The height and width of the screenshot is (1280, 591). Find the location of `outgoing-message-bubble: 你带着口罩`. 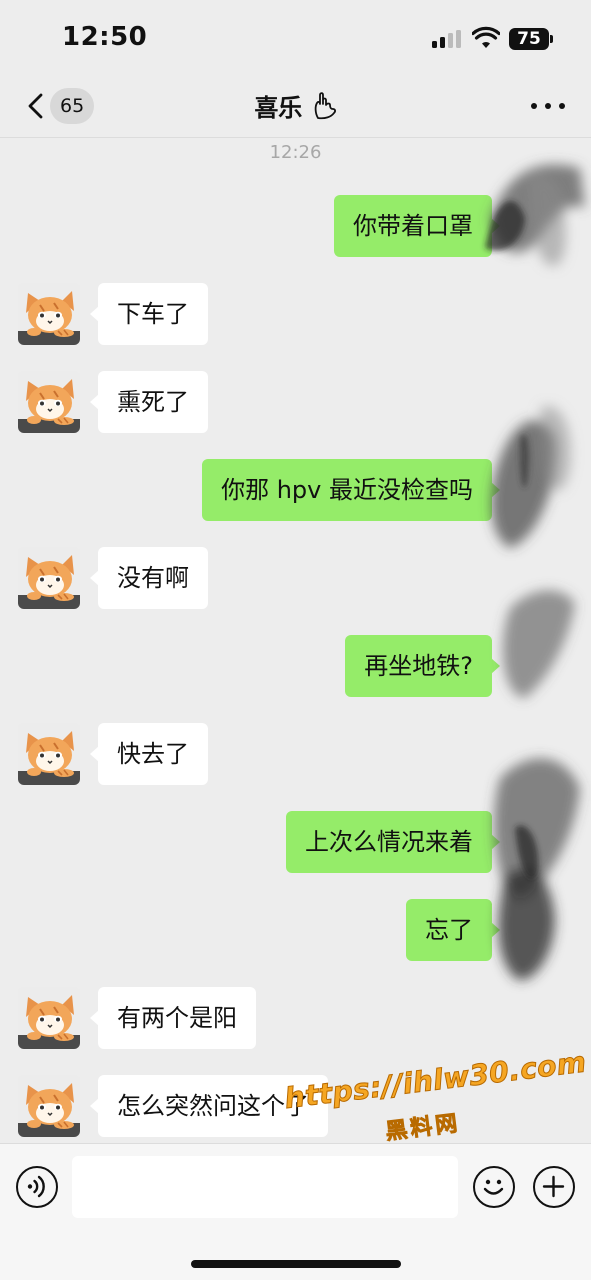

outgoing-message-bubble: 你带着口罩 is located at coordinates (417, 226).